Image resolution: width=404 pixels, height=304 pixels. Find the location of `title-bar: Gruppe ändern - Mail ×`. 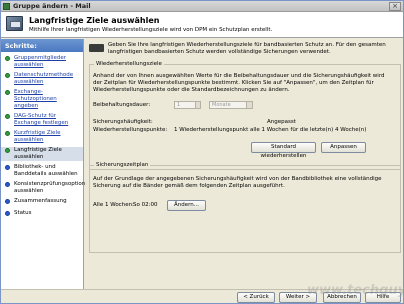

title-bar: Gruppe ändern - Mail × is located at coordinates (202, 6).